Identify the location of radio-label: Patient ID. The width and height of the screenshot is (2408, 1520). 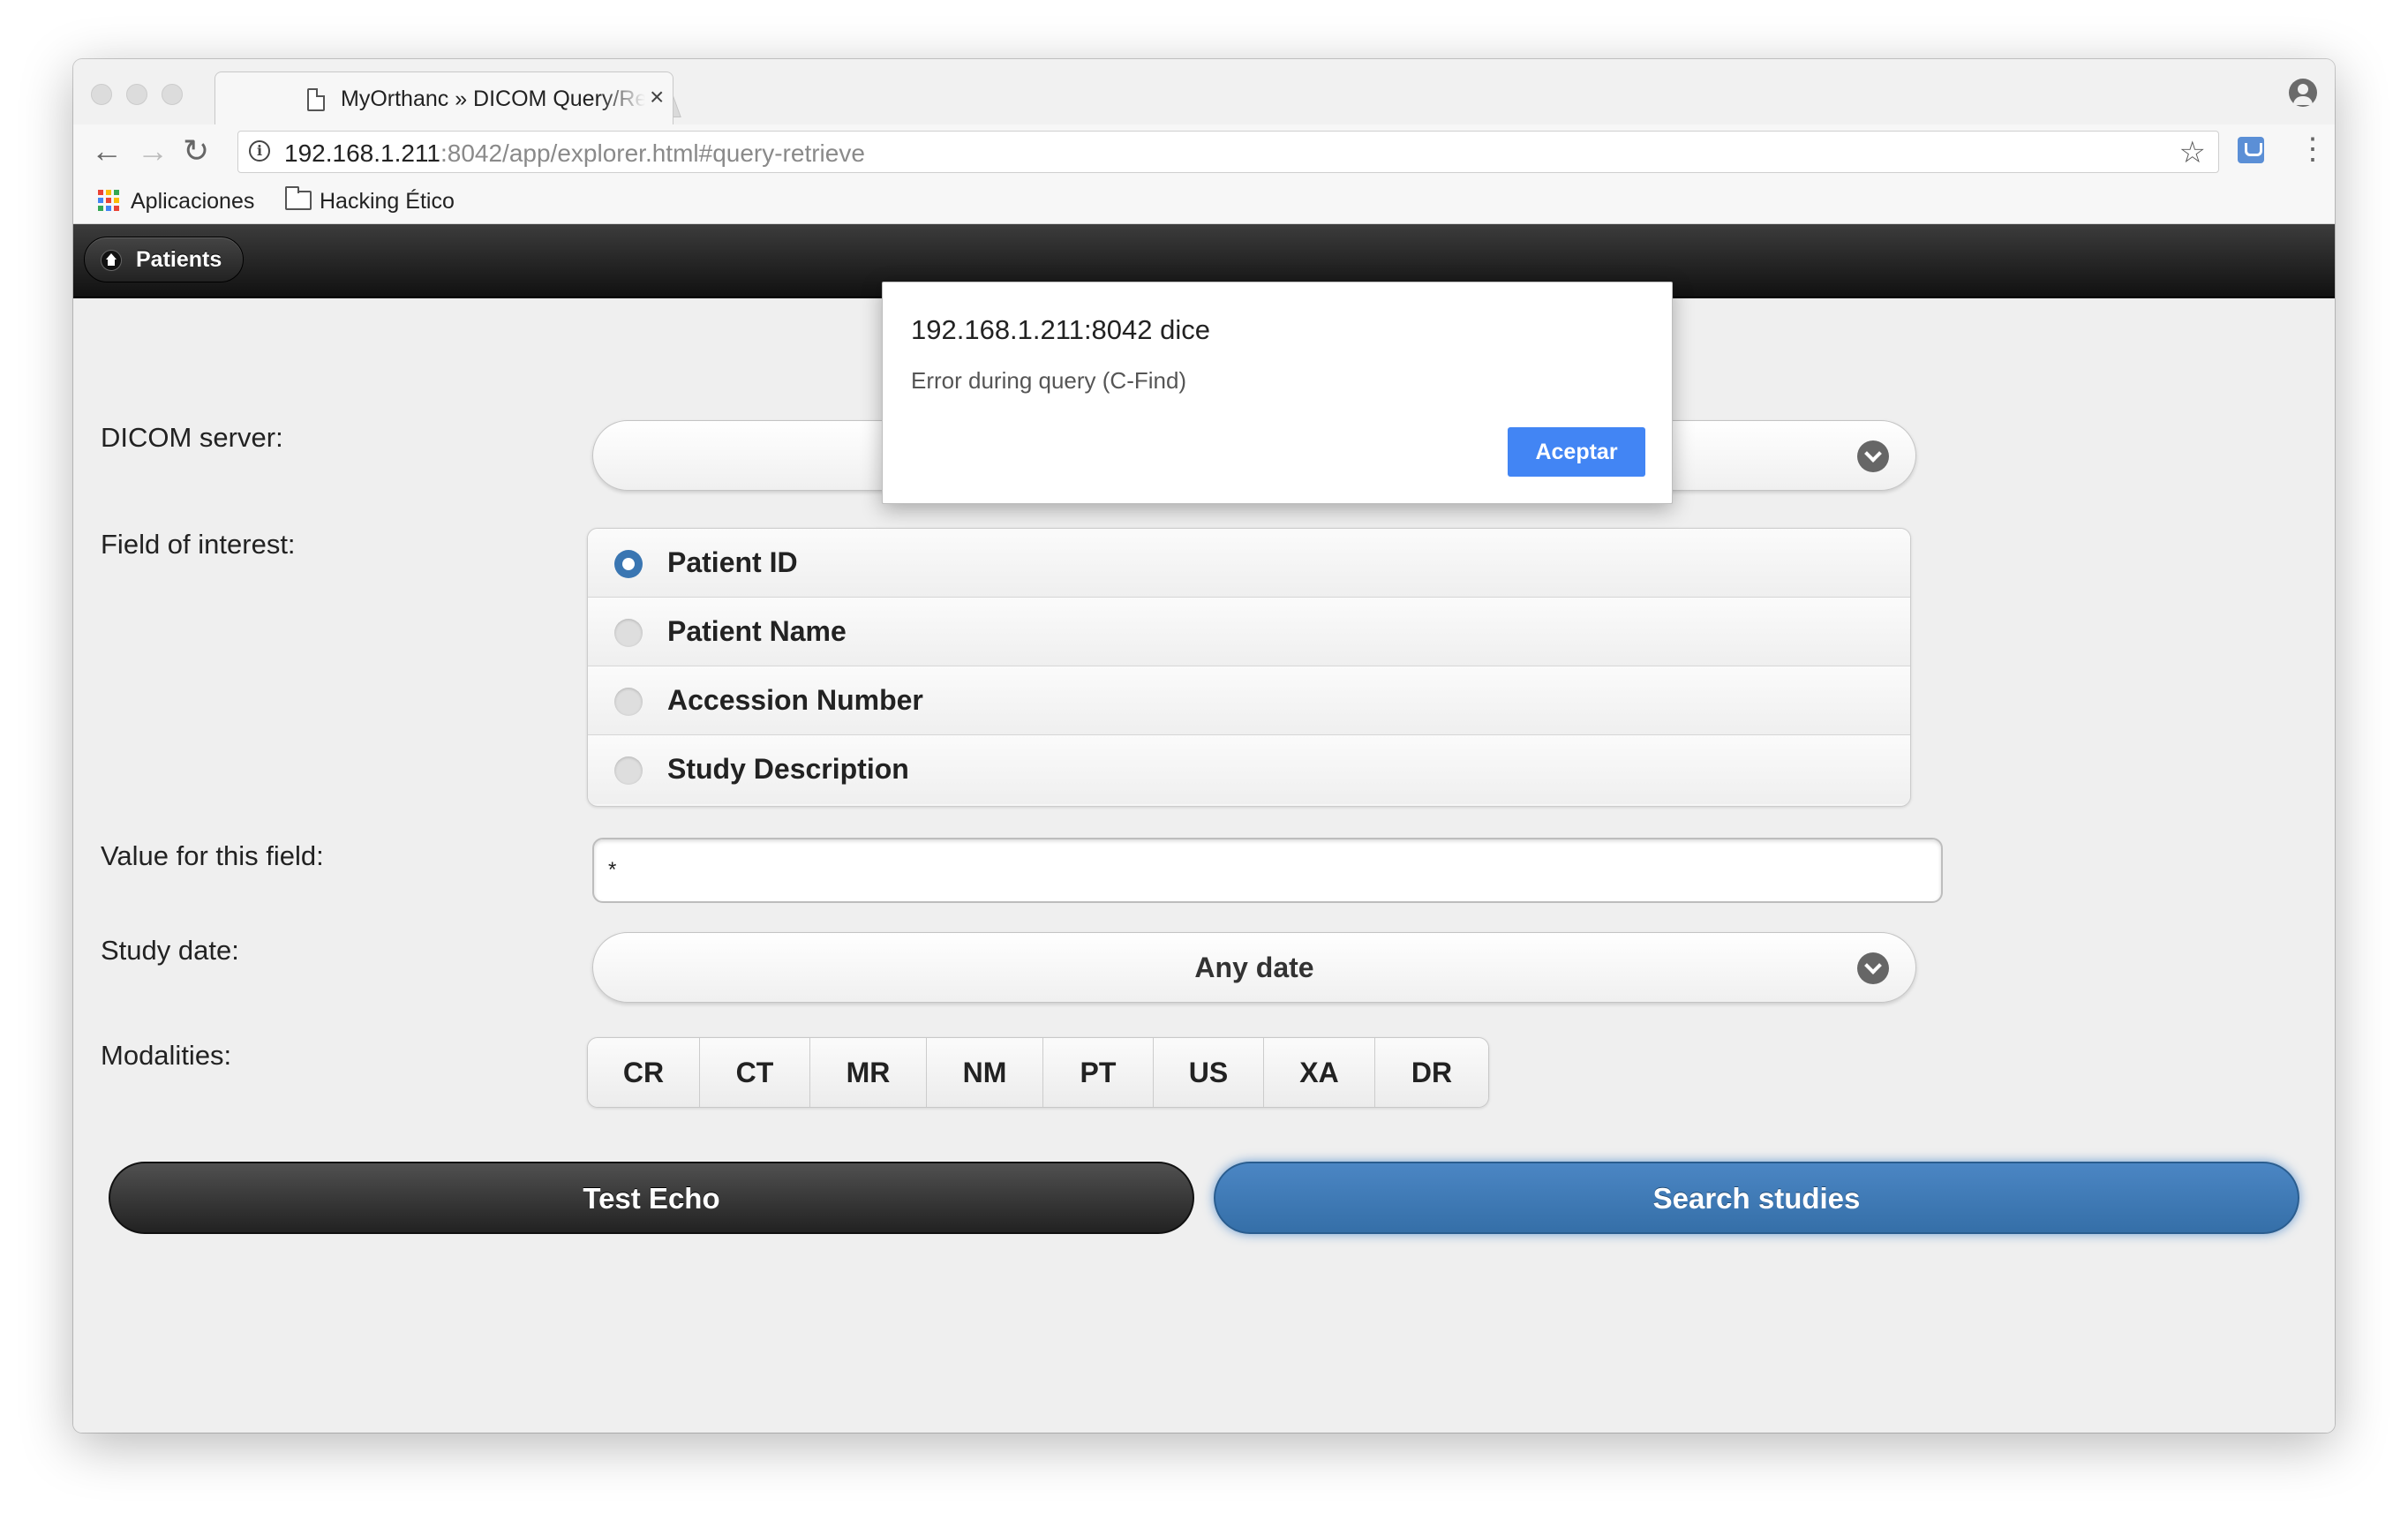
(732, 562).